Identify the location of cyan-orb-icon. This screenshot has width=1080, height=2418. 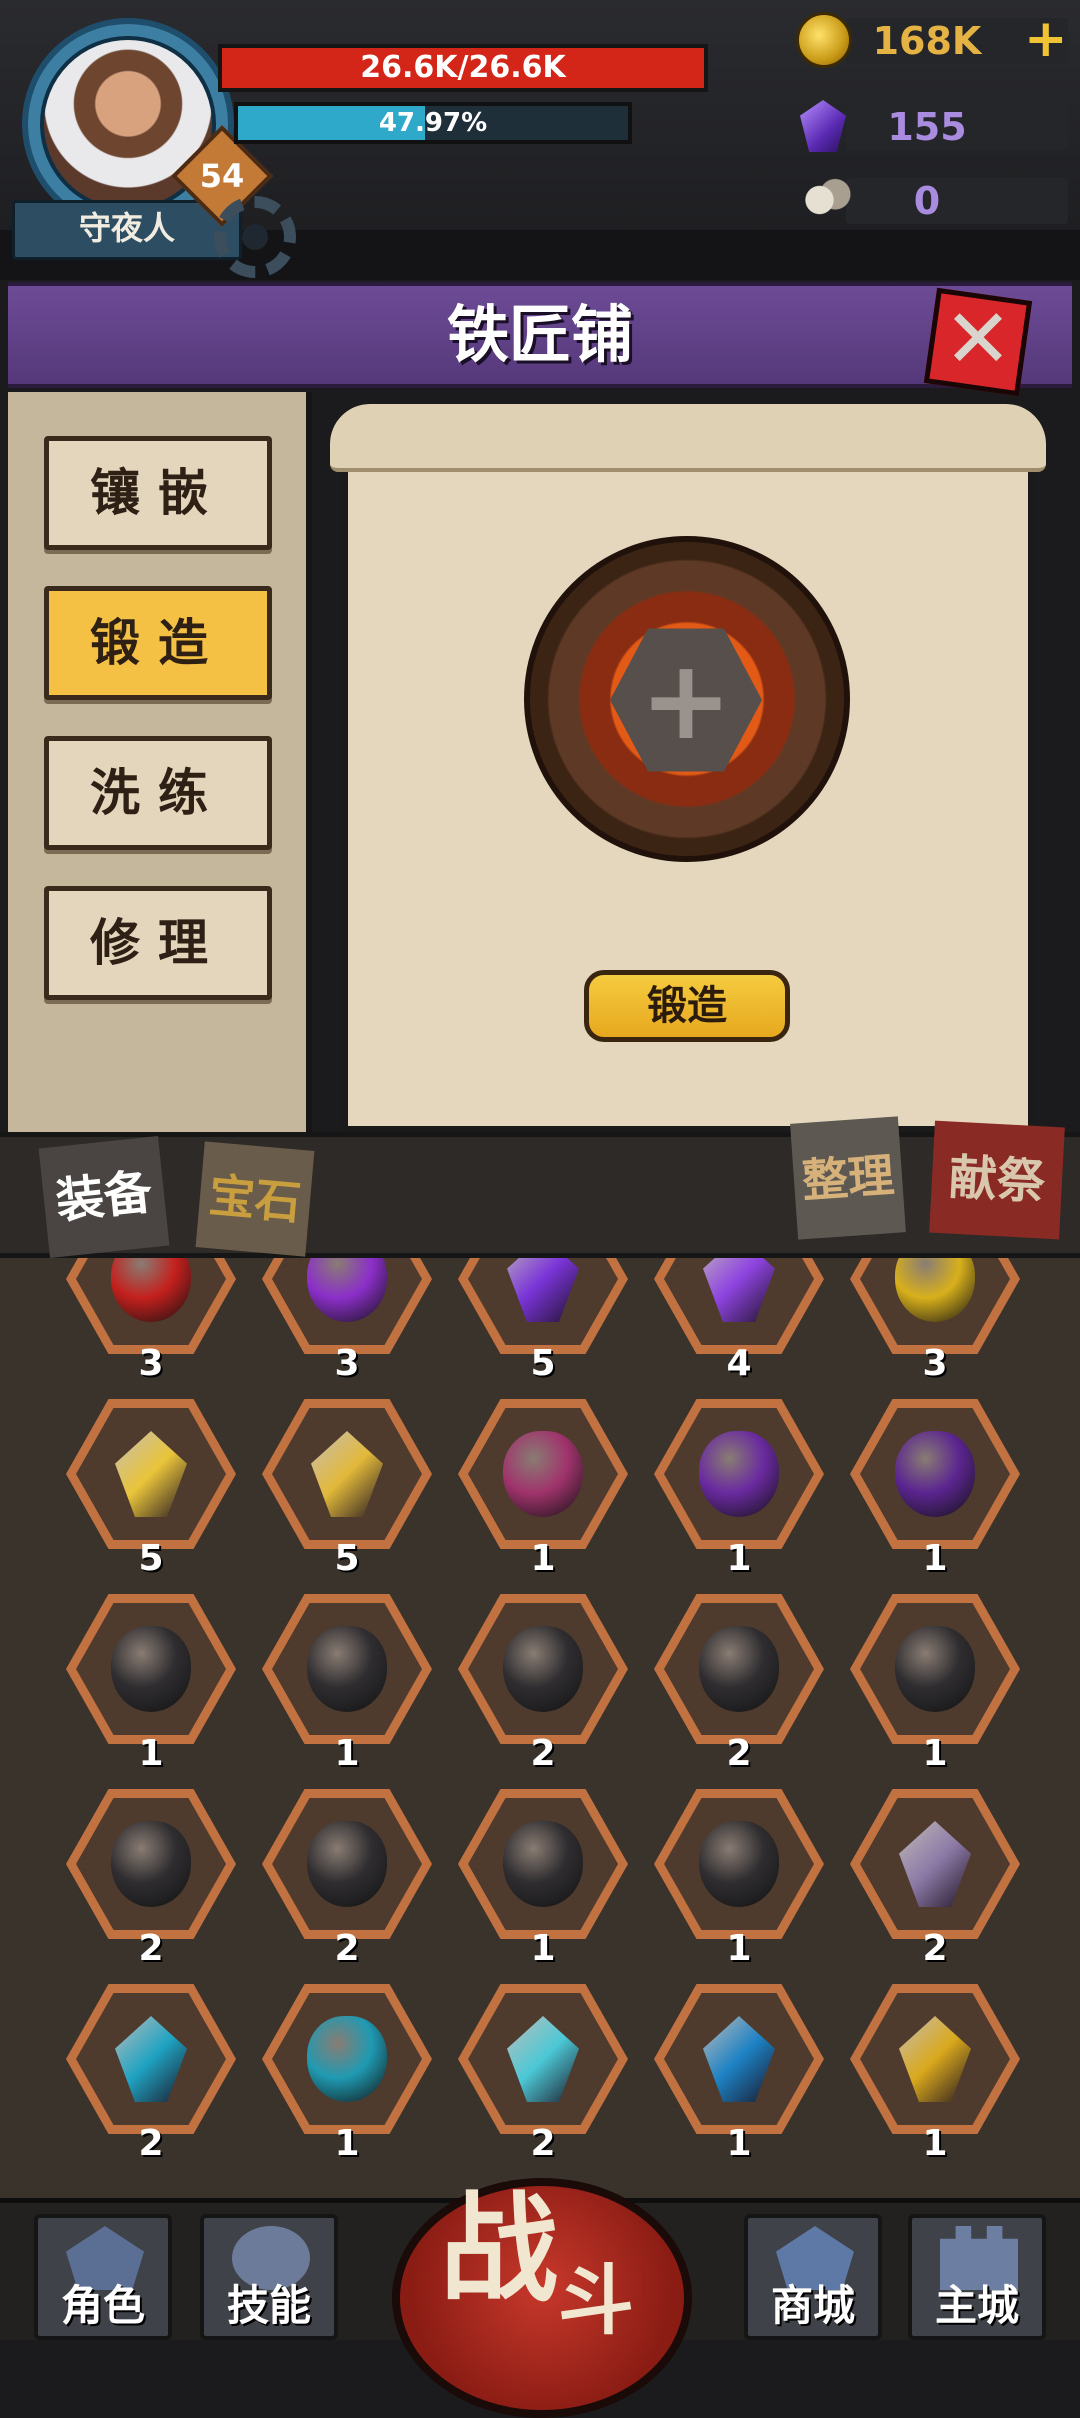
(347, 2059).